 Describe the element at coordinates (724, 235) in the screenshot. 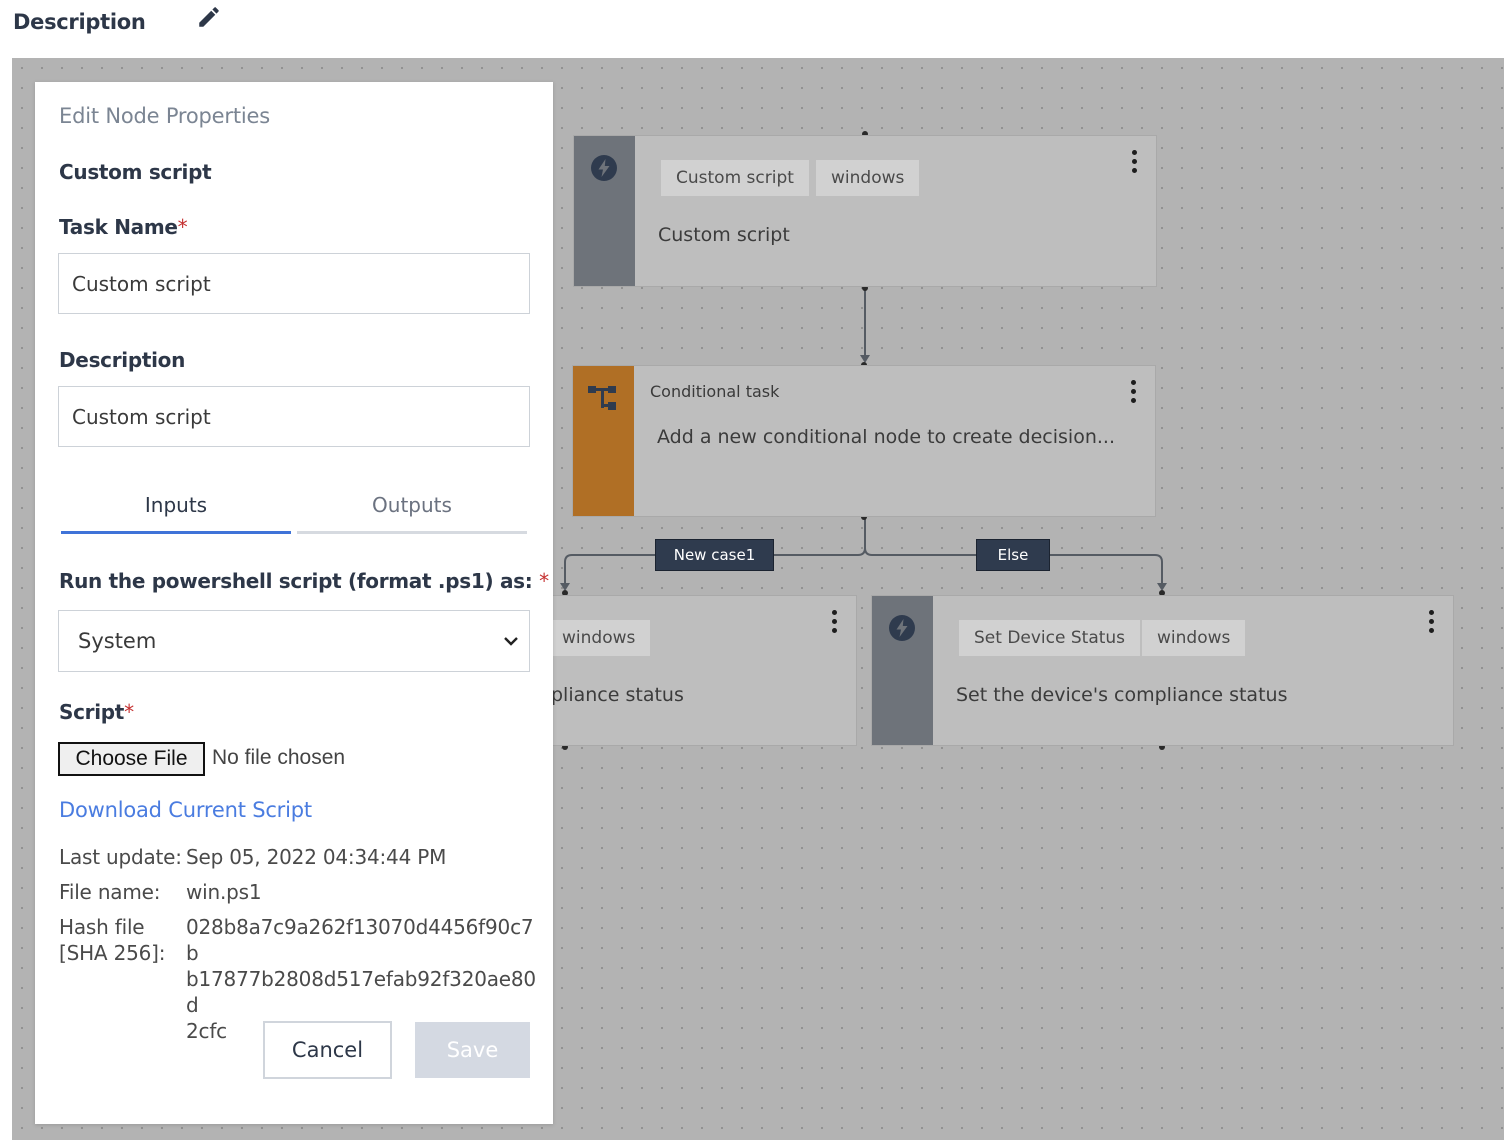

I see `node-description: Custom script` at that location.